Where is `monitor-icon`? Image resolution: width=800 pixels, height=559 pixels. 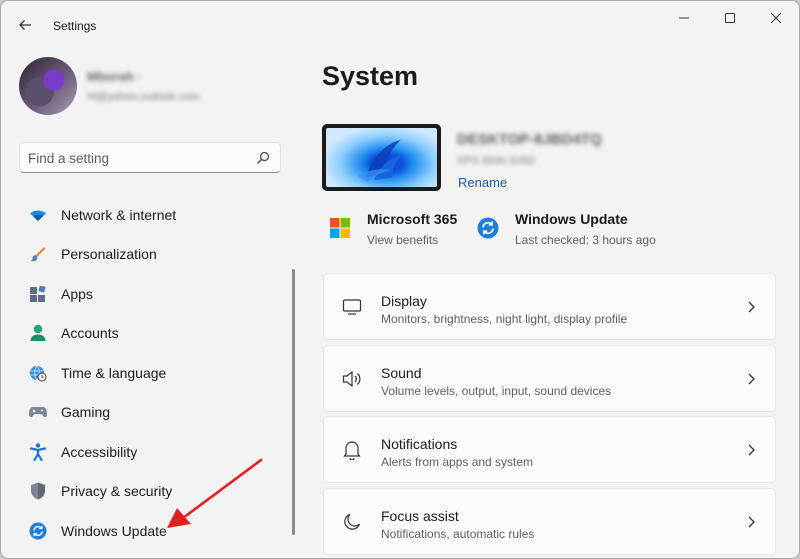 monitor-icon is located at coordinates (352, 307).